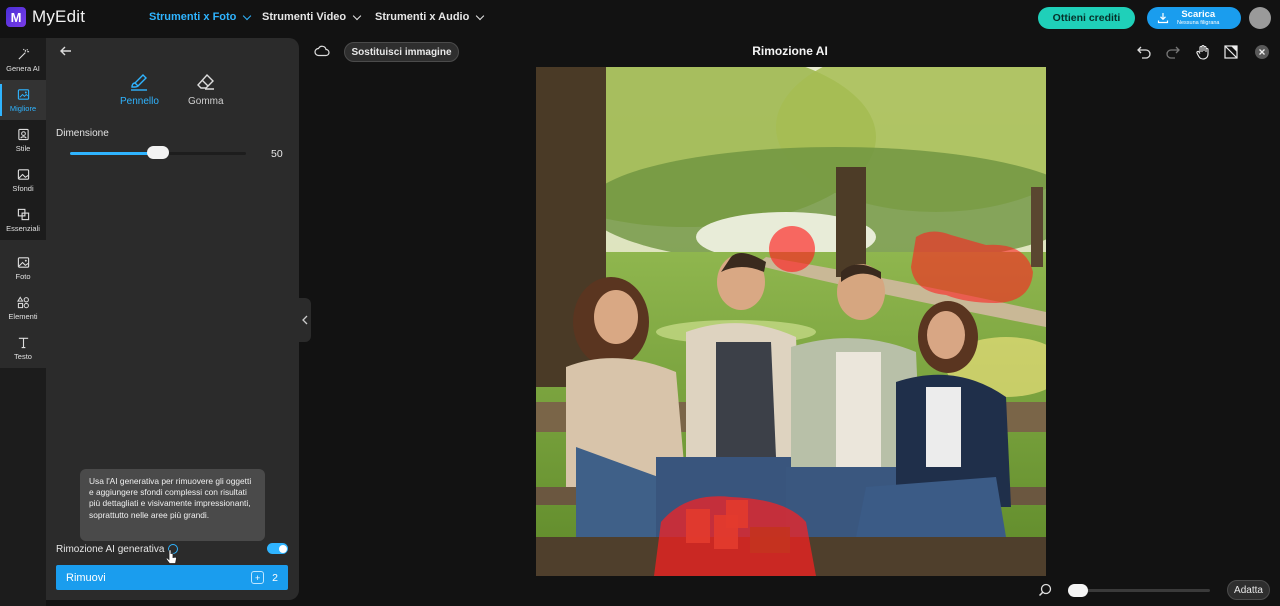 Image resolution: width=1280 pixels, height=606 pixels. Describe the element at coordinates (66, 51) in the screenshot. I see `back-arrow-icon` at that location.